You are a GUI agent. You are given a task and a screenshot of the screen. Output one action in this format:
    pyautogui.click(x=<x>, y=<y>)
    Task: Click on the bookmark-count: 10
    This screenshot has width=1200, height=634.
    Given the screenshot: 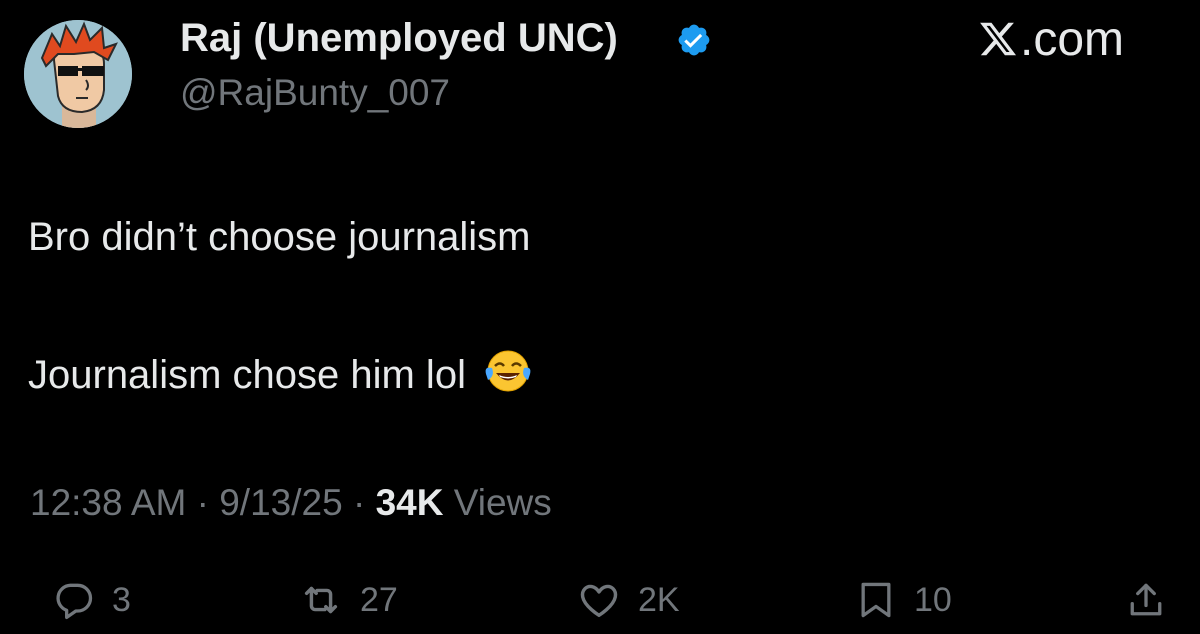 What is the action you would take?
    pyautogui.click(x=933, y=599)
    